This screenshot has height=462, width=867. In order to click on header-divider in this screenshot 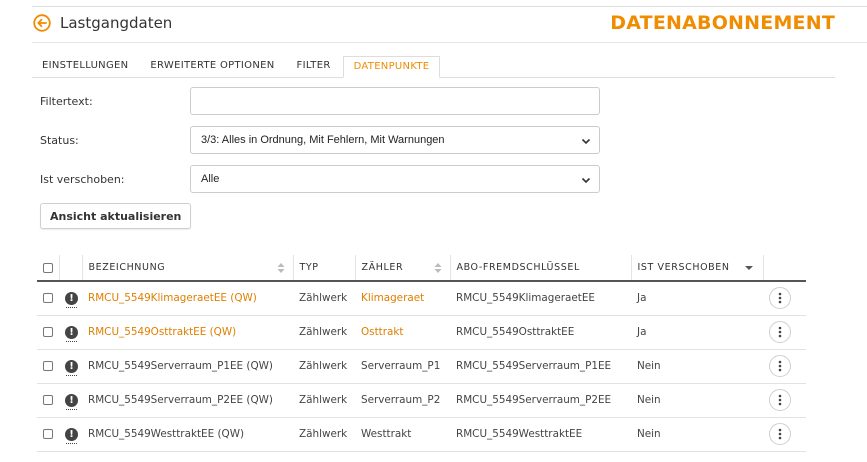, I will do `click(449, 42)`.